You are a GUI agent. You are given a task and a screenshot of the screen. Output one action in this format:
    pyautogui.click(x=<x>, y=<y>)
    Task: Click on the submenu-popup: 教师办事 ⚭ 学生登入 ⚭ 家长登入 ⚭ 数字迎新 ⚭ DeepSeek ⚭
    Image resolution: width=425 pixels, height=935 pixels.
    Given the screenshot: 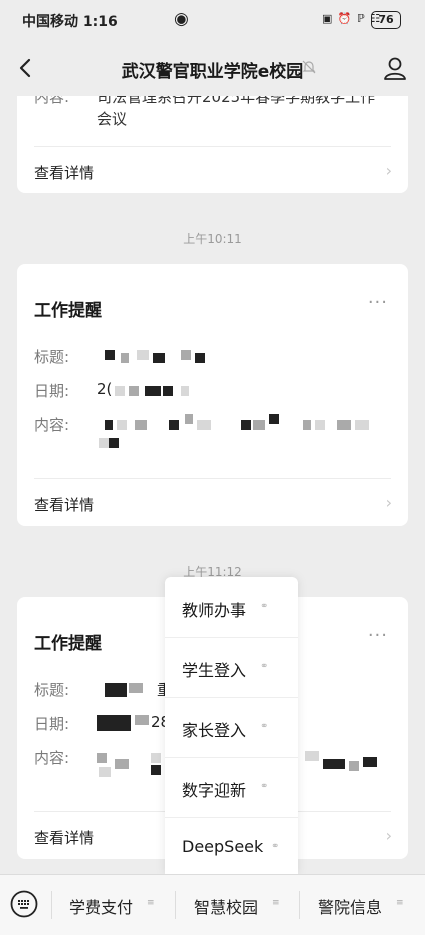 What is the action you would take?
    pyautogui.click(x=231, y=725)
    